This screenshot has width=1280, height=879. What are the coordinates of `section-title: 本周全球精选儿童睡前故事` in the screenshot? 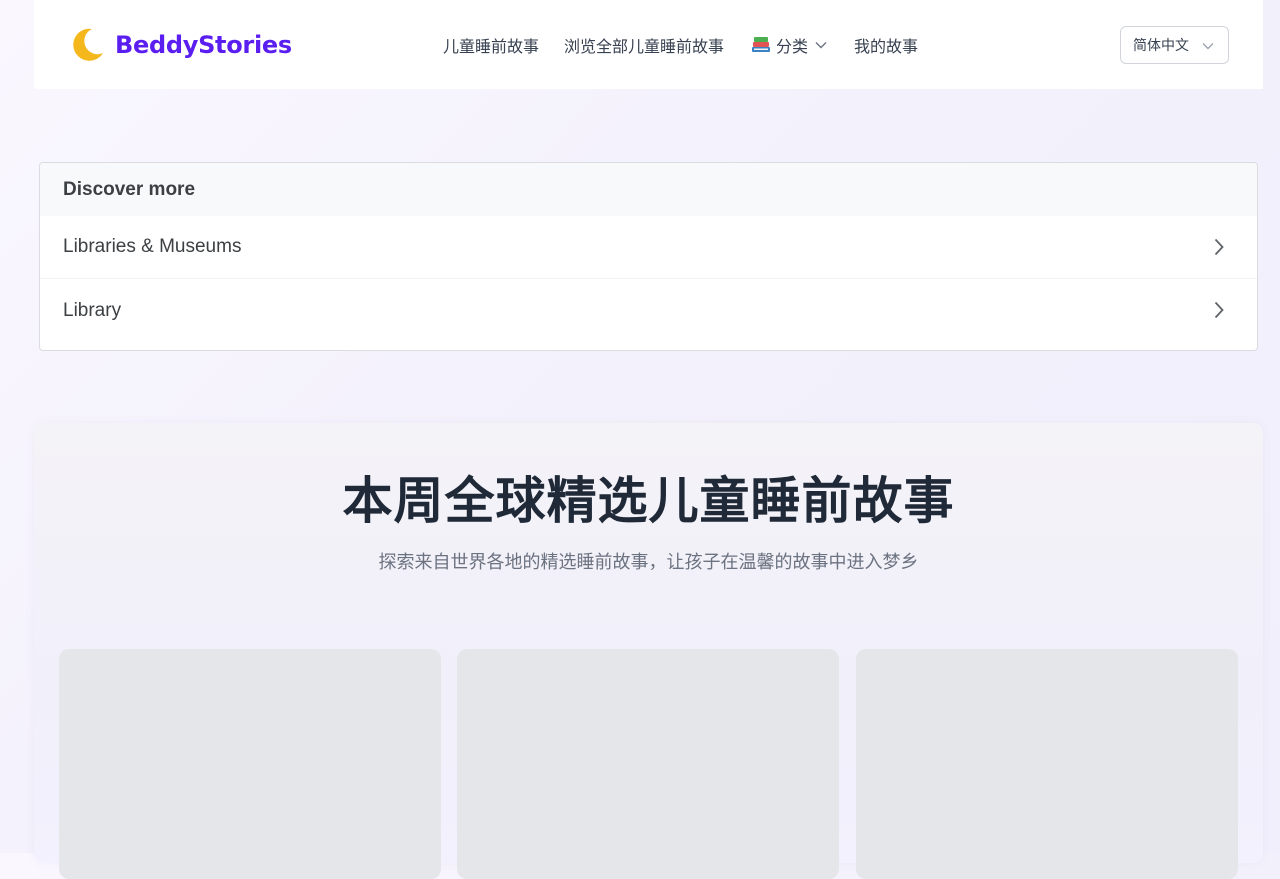 It's located at (648, 501).